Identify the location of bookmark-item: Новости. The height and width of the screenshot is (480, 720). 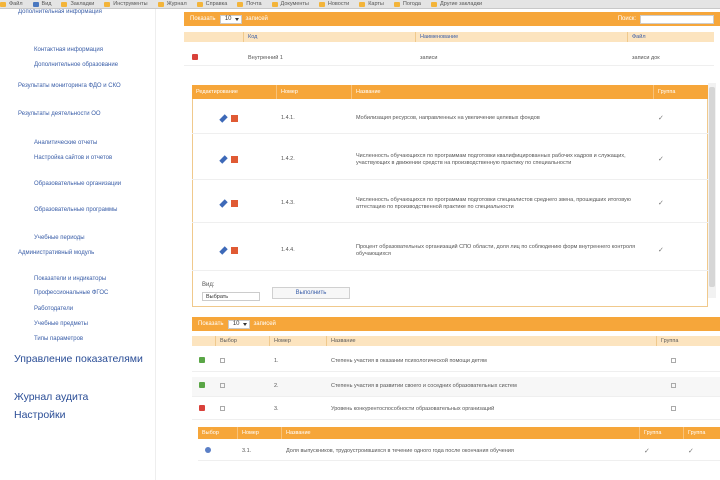
(333, 4).